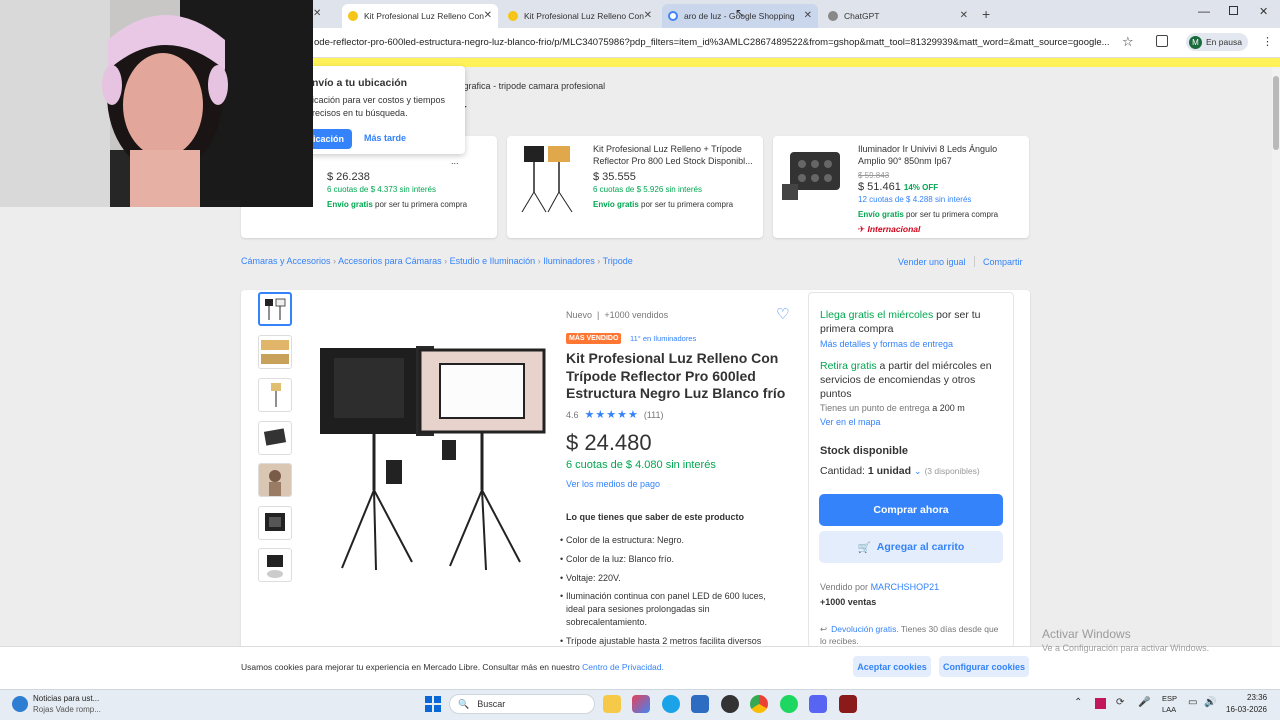  Describe the element at coordinates (618, 261) in the screenshot. I see `breadcrumb-item: Tripode` at that location.